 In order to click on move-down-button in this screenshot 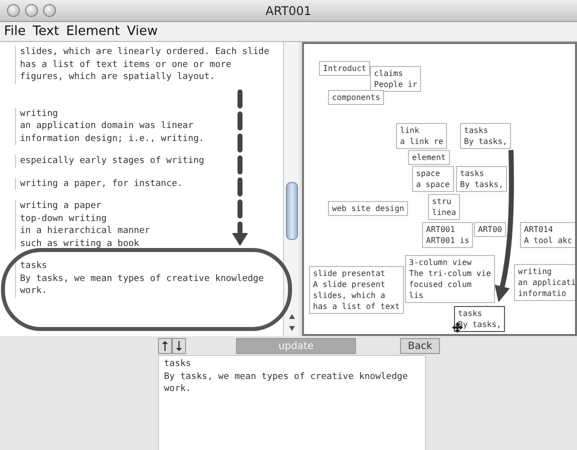, I will do `click(179, 346)`.